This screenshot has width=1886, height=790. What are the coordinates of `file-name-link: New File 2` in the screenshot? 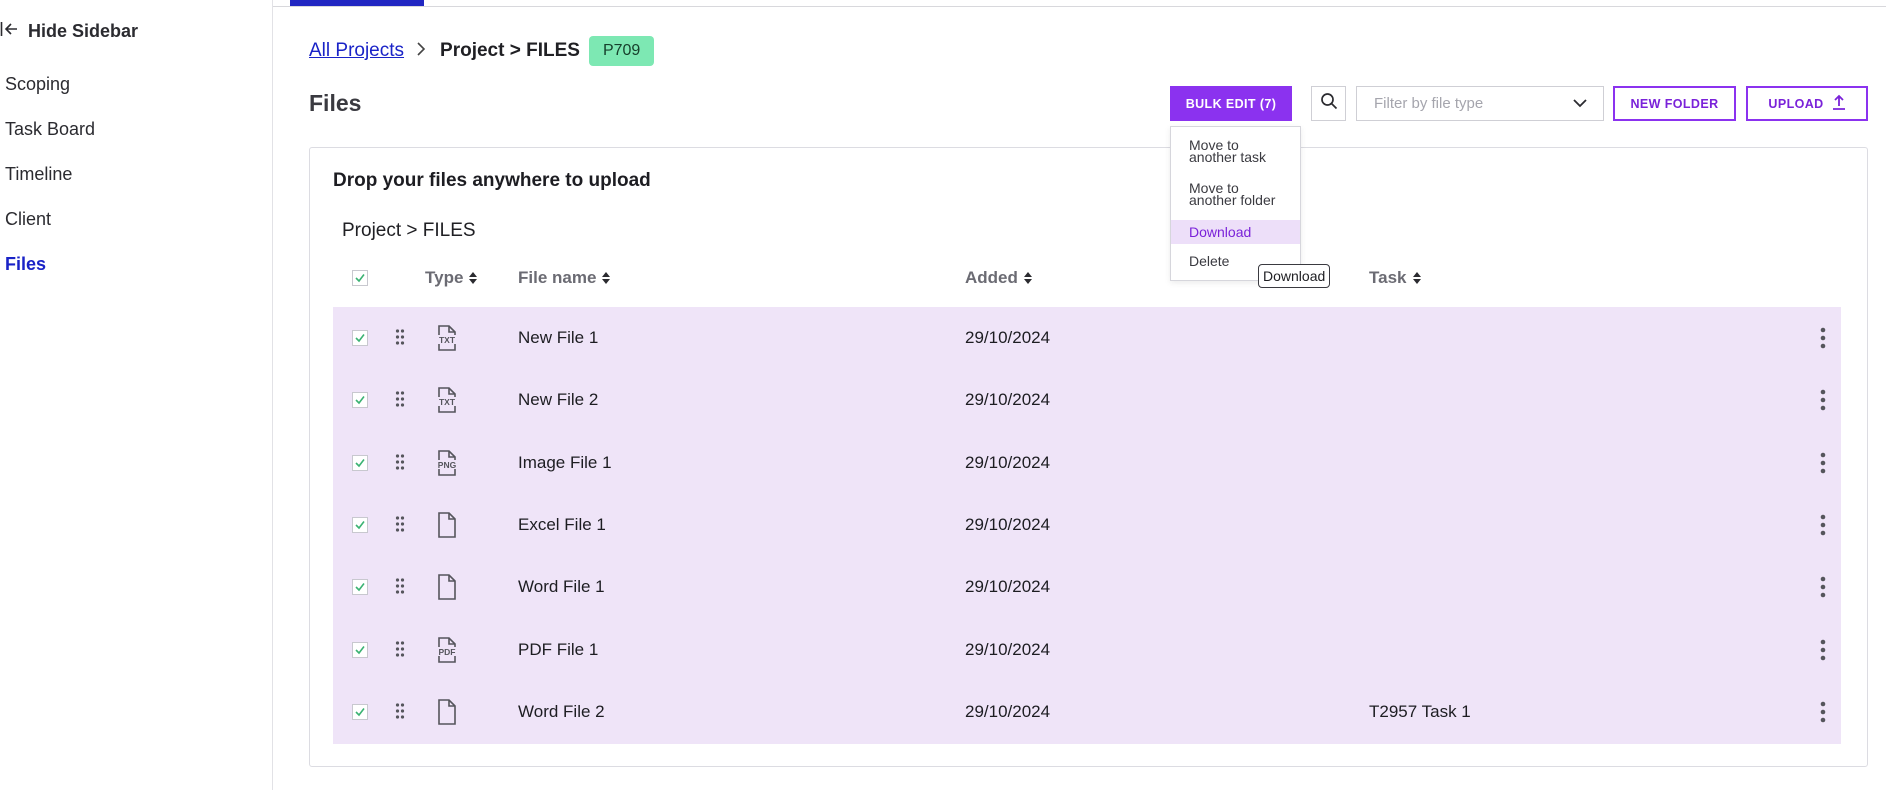 It's located at (558, 400).